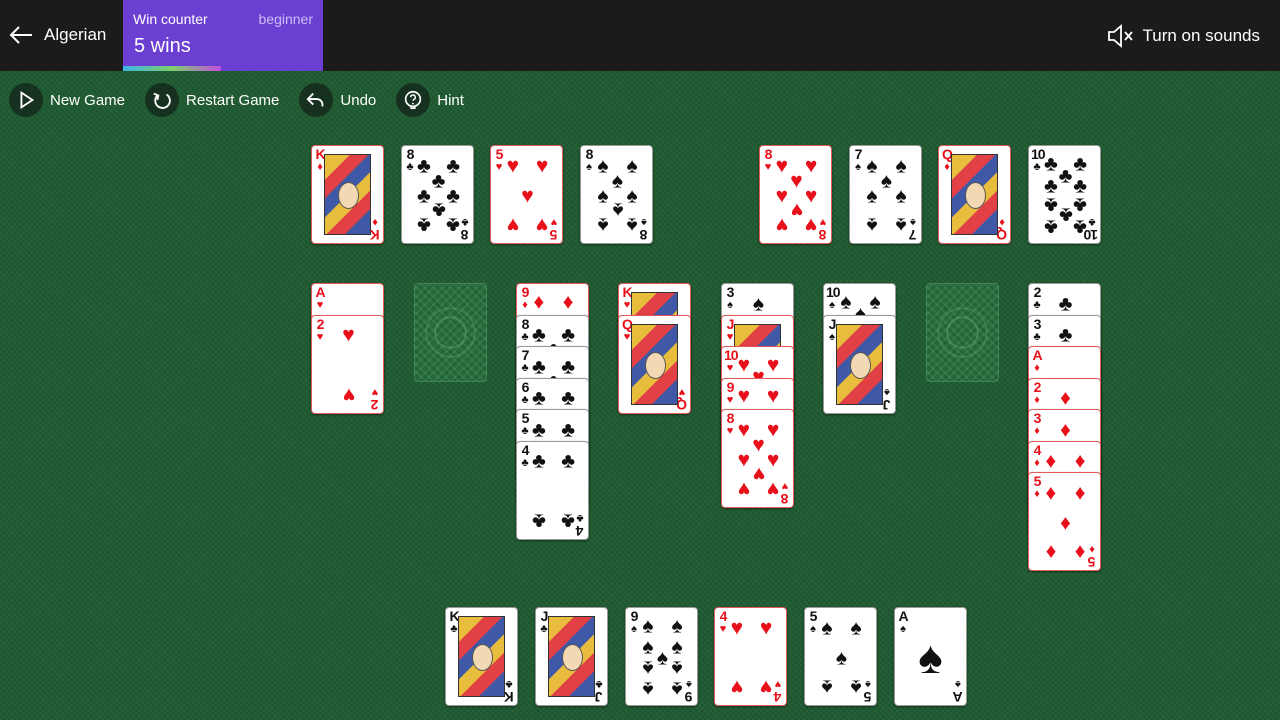  I want to click on card-king-of-diamonds: K ♦ K ♦, so click(347, 194).